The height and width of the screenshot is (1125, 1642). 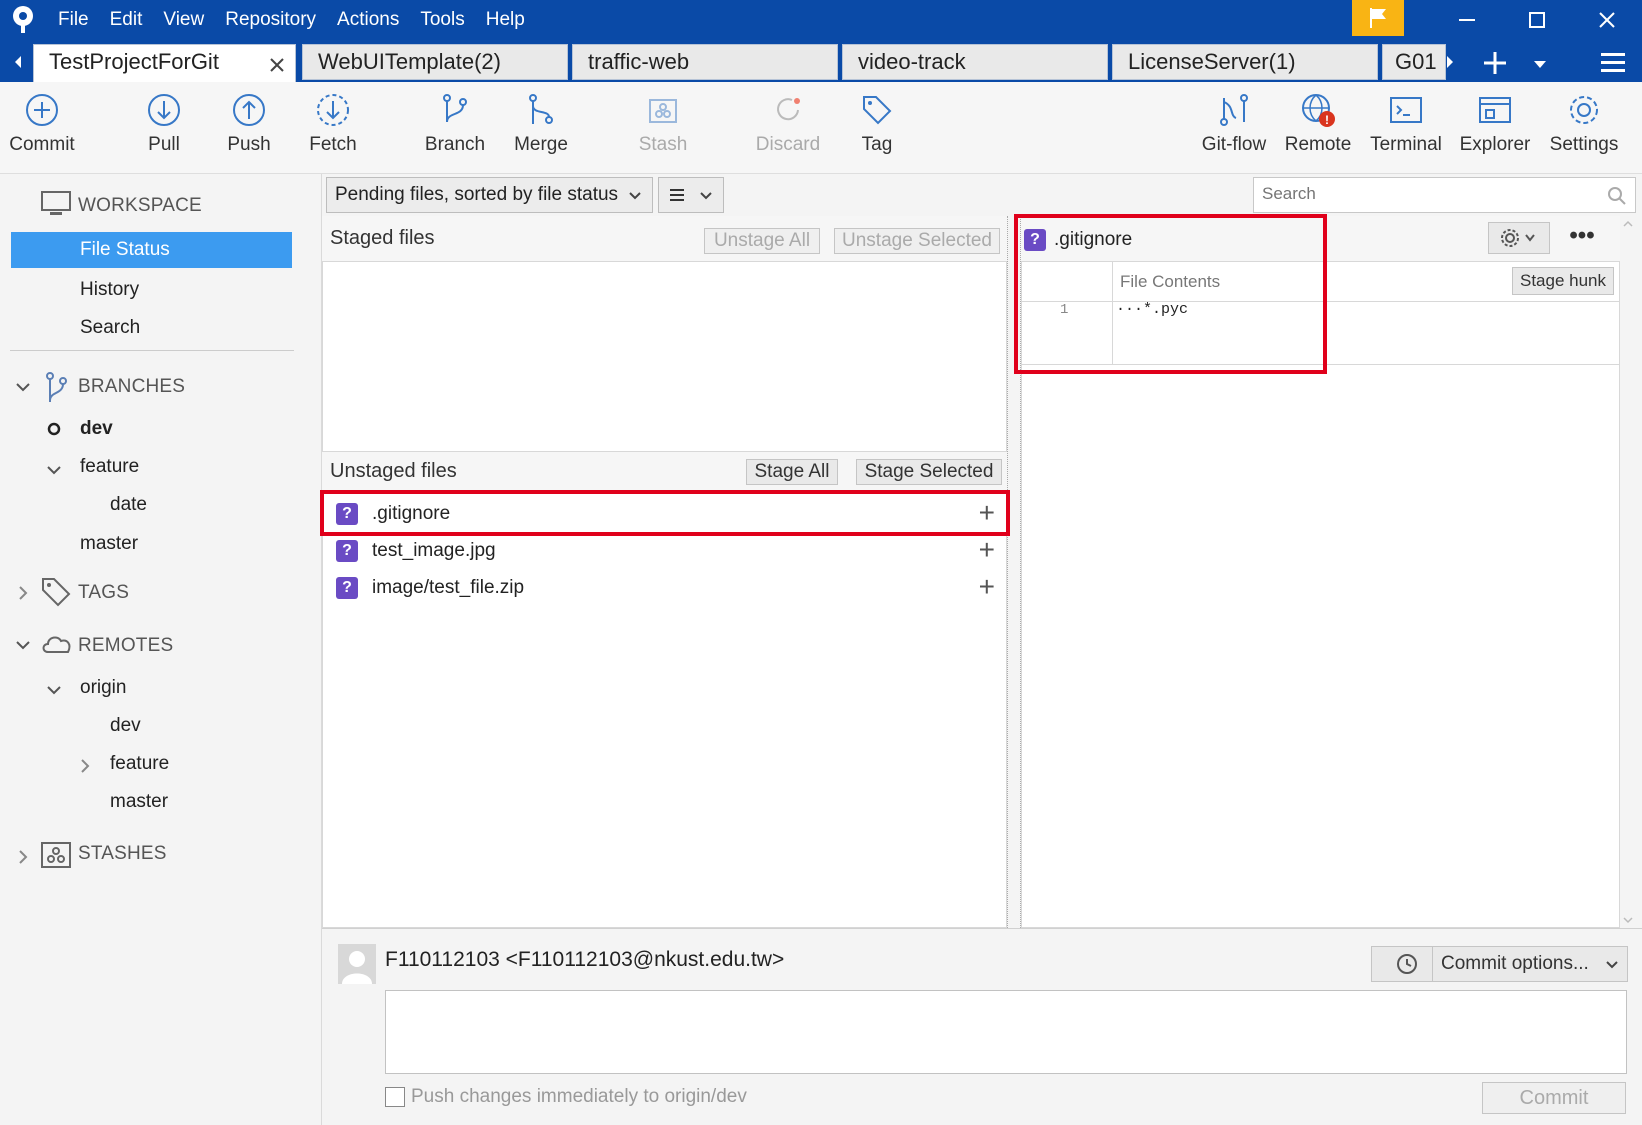 I want to click on explorer-button: Explorer, so click(x=1495, y=132).